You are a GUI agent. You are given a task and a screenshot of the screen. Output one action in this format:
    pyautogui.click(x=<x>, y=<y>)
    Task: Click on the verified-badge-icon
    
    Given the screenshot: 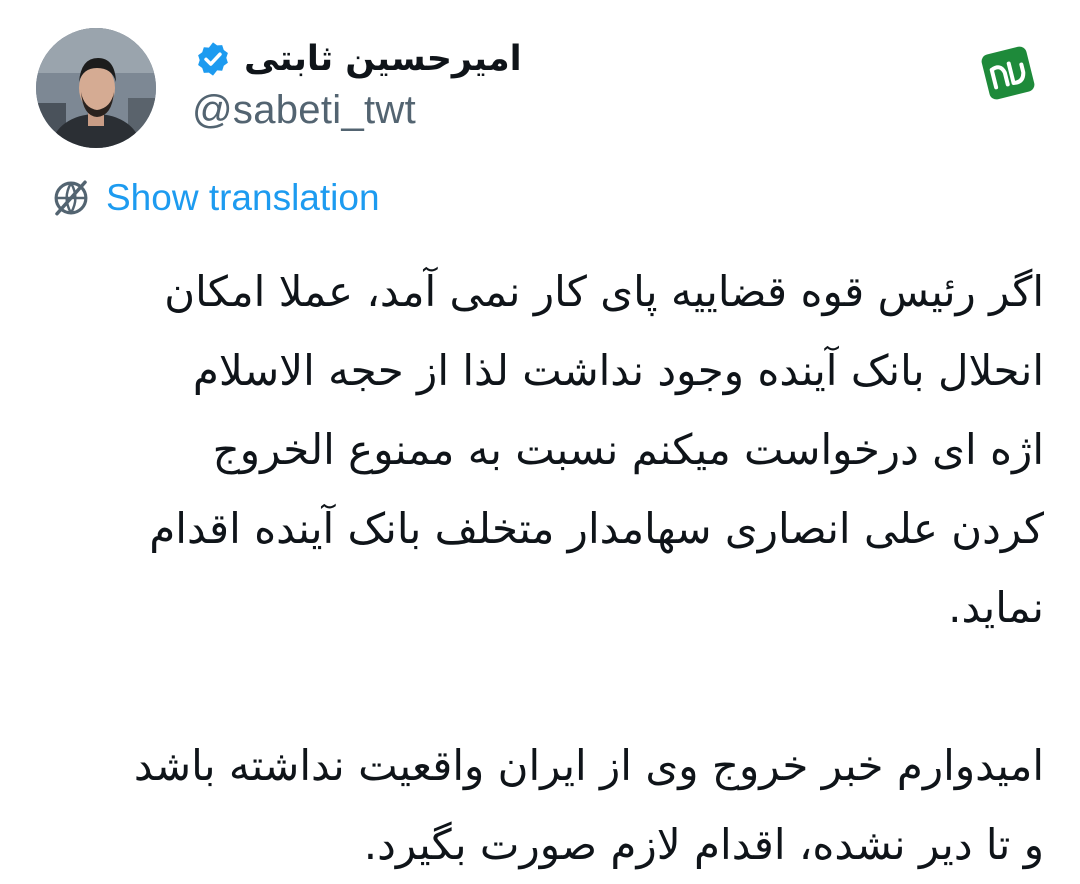 What is the action you would take?
    pyautogui.click(x=213, y=59)
    